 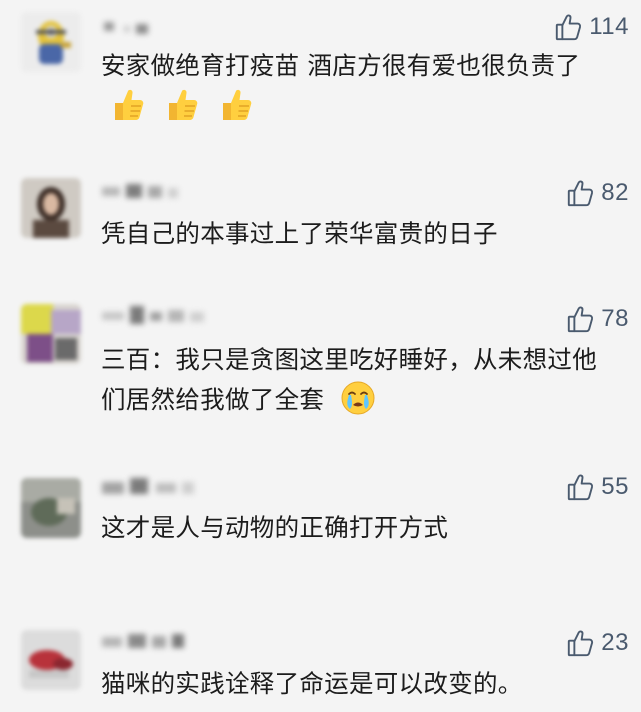 What do you see at coordinates (361, 87) in the screenshot?
I see `comment-text: 安家做绝育打疫苗 酒店方很有爱也很负责了` at bounding box center [361, 87].